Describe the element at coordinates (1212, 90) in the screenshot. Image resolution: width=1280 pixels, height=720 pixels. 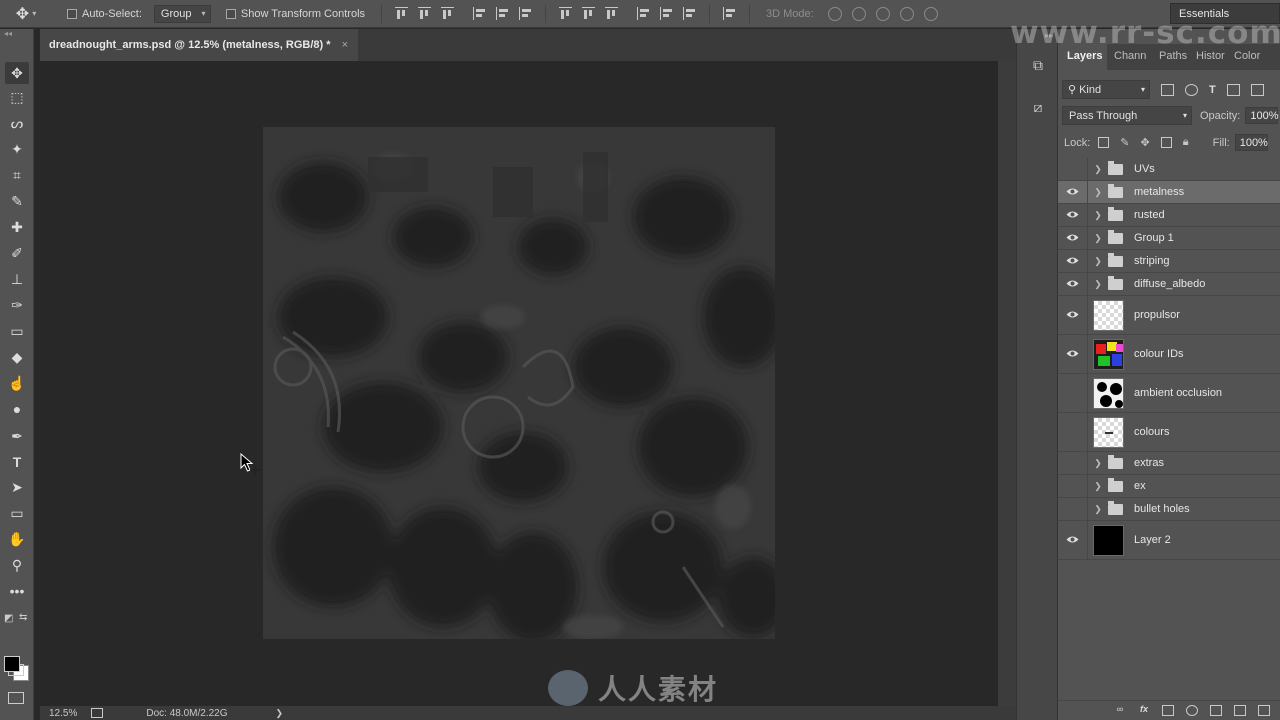
I see `filter-type-icon: T` at that location.